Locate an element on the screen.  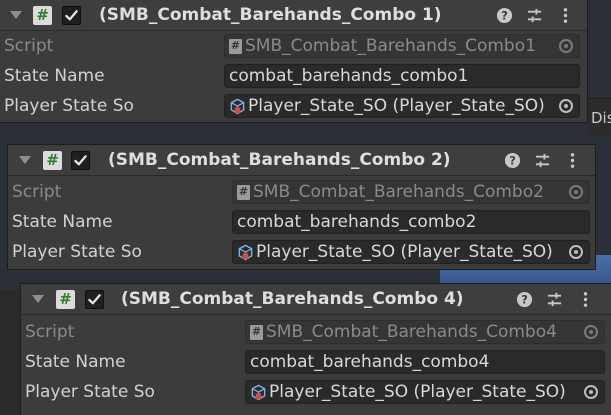
state-name-input: combat_barehands_combo4 is located at coordinates (425, 362).